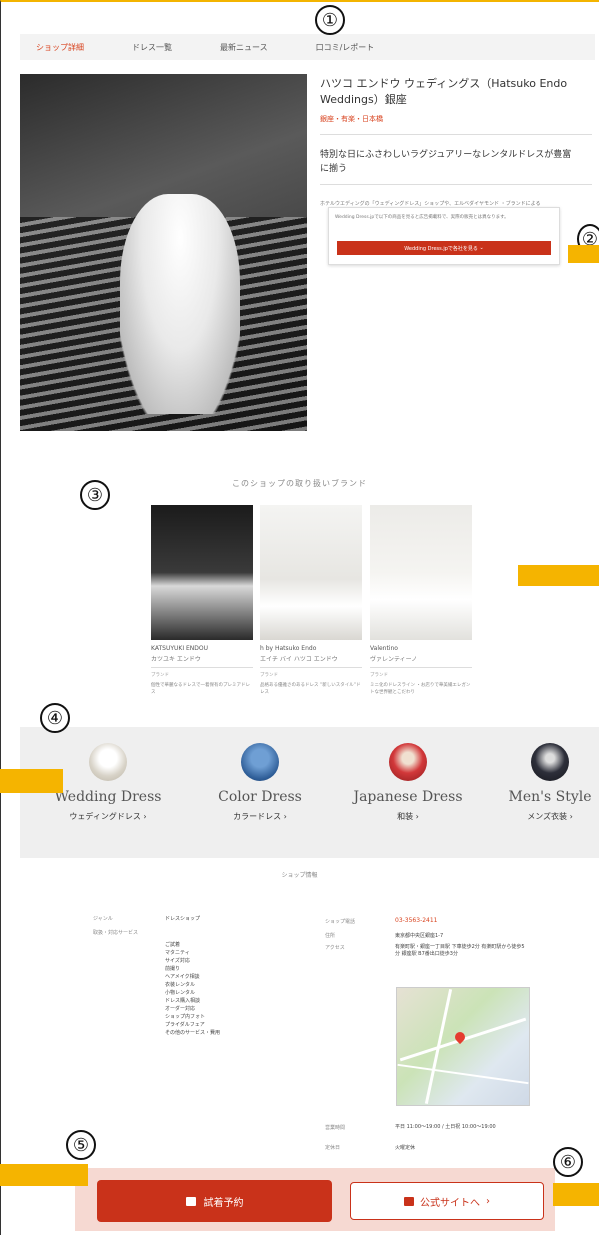  I want to click on popup-button: Wedding Dress.jpで各社を見る ⌄, so click(444, 248).